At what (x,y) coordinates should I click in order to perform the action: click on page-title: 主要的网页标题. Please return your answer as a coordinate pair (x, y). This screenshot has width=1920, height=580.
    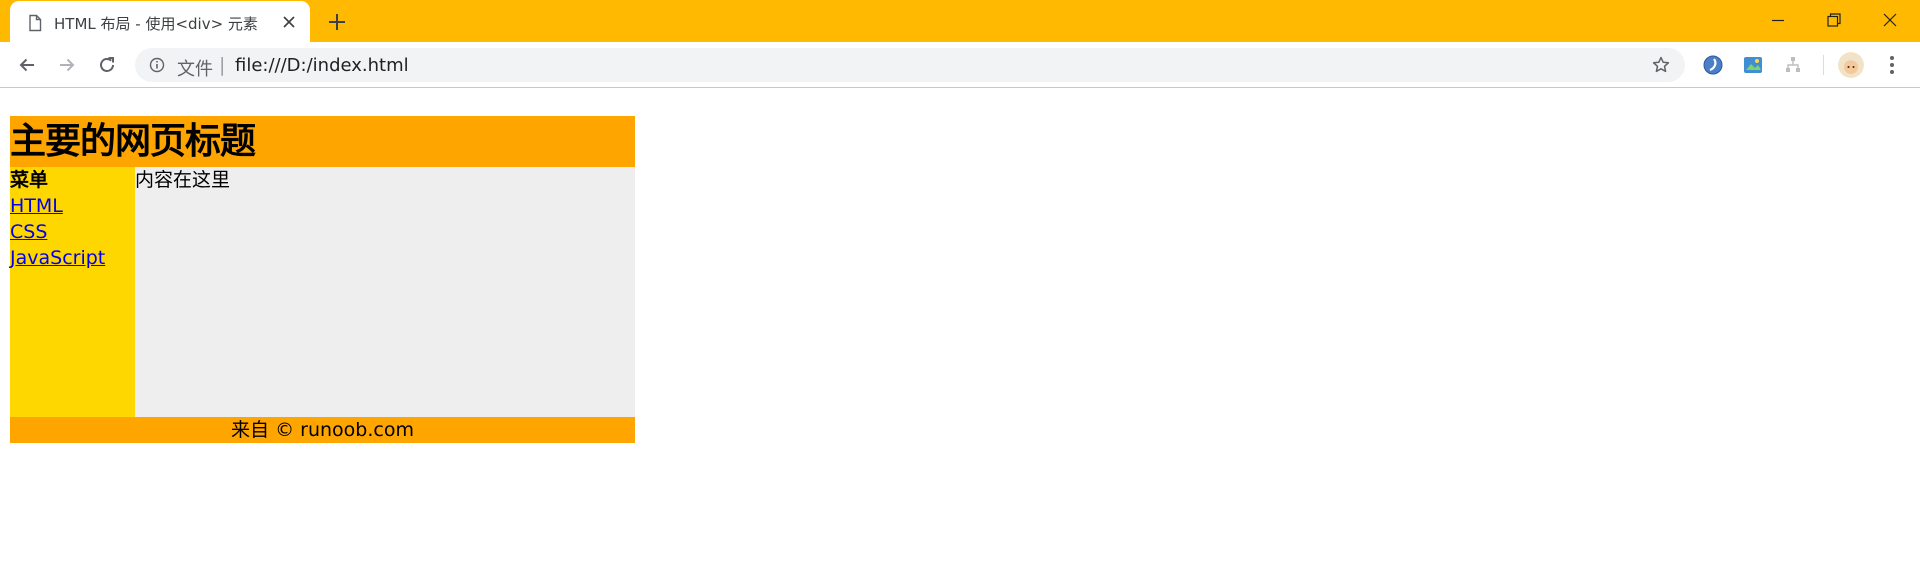
    Looking at the image, I should click on (133, 141).